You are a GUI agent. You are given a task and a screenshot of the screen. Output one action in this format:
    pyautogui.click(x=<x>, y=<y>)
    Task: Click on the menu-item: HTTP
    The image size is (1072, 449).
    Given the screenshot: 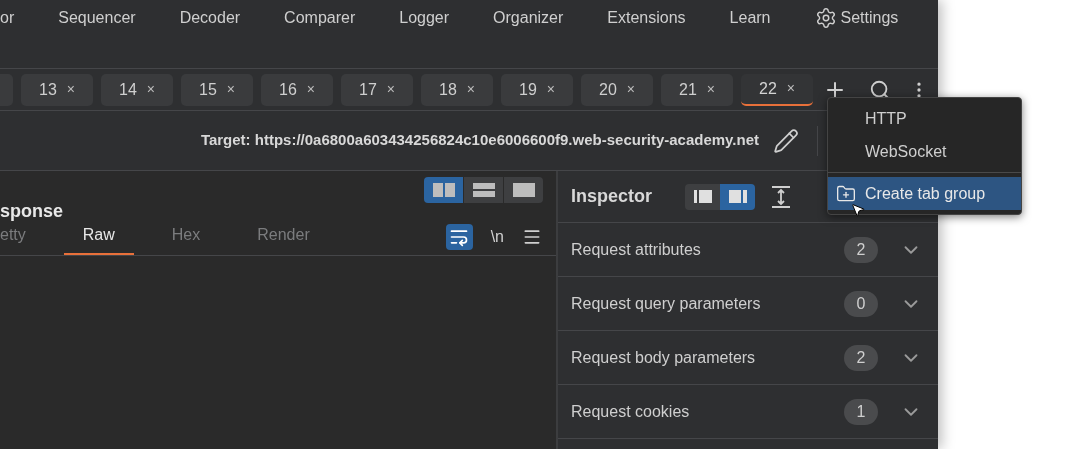 What is the action you would take?
    pyautogui.click(x=924, y=118)
    